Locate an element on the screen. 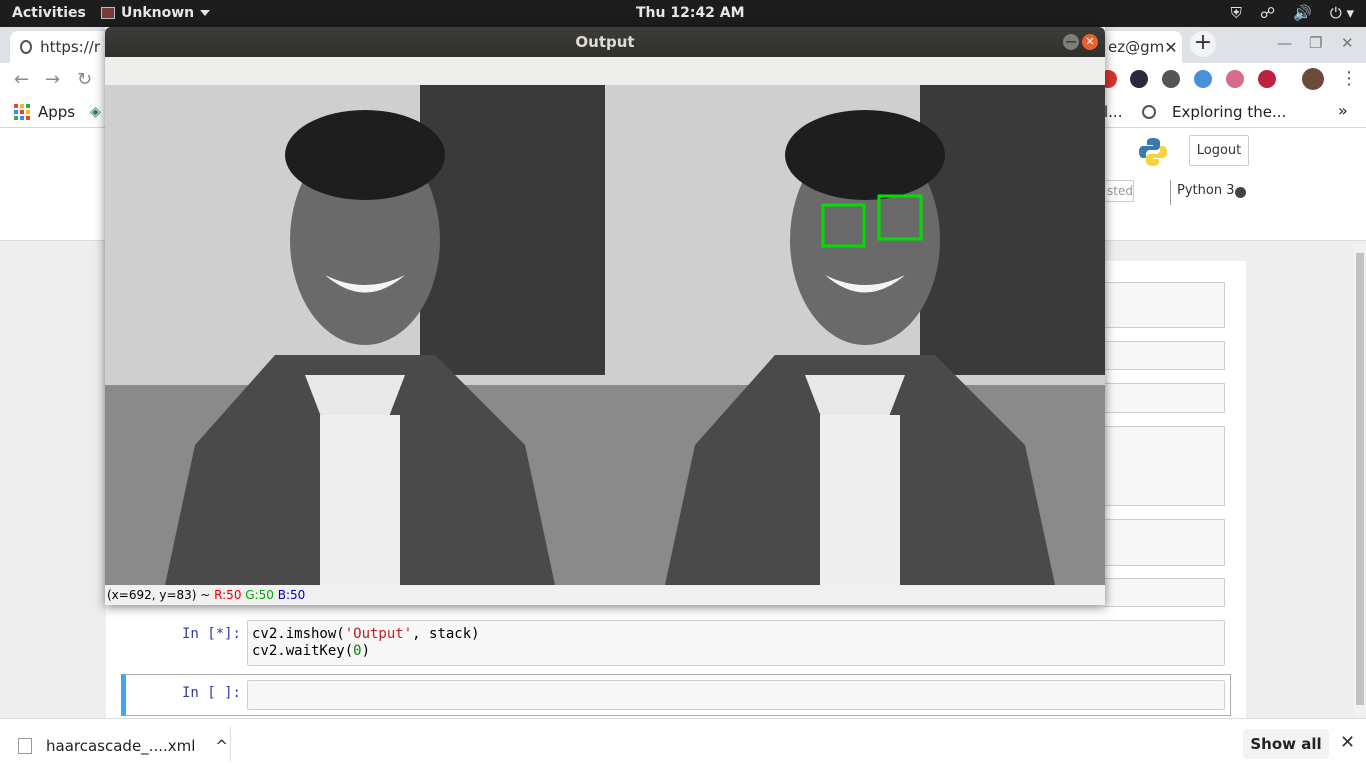 The height and width of the screenshot is (768, 1366). chevron-up-icon: ^ is located at coordinates (221, 746).